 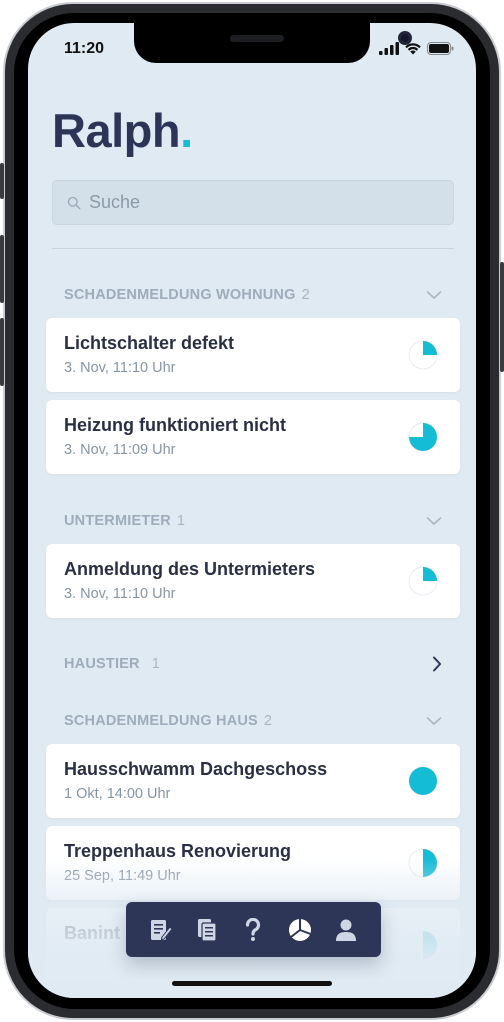 I want to click on search-input: Suche, so click(x=253, y=202).